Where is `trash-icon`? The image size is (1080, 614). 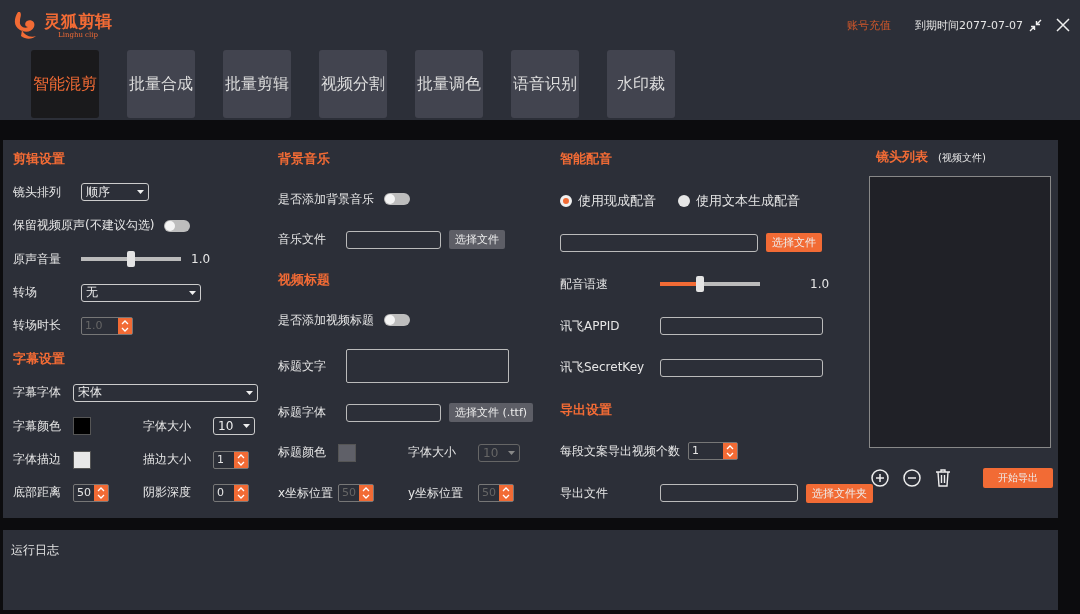 trash-icon is located at coordinates (943, 478).